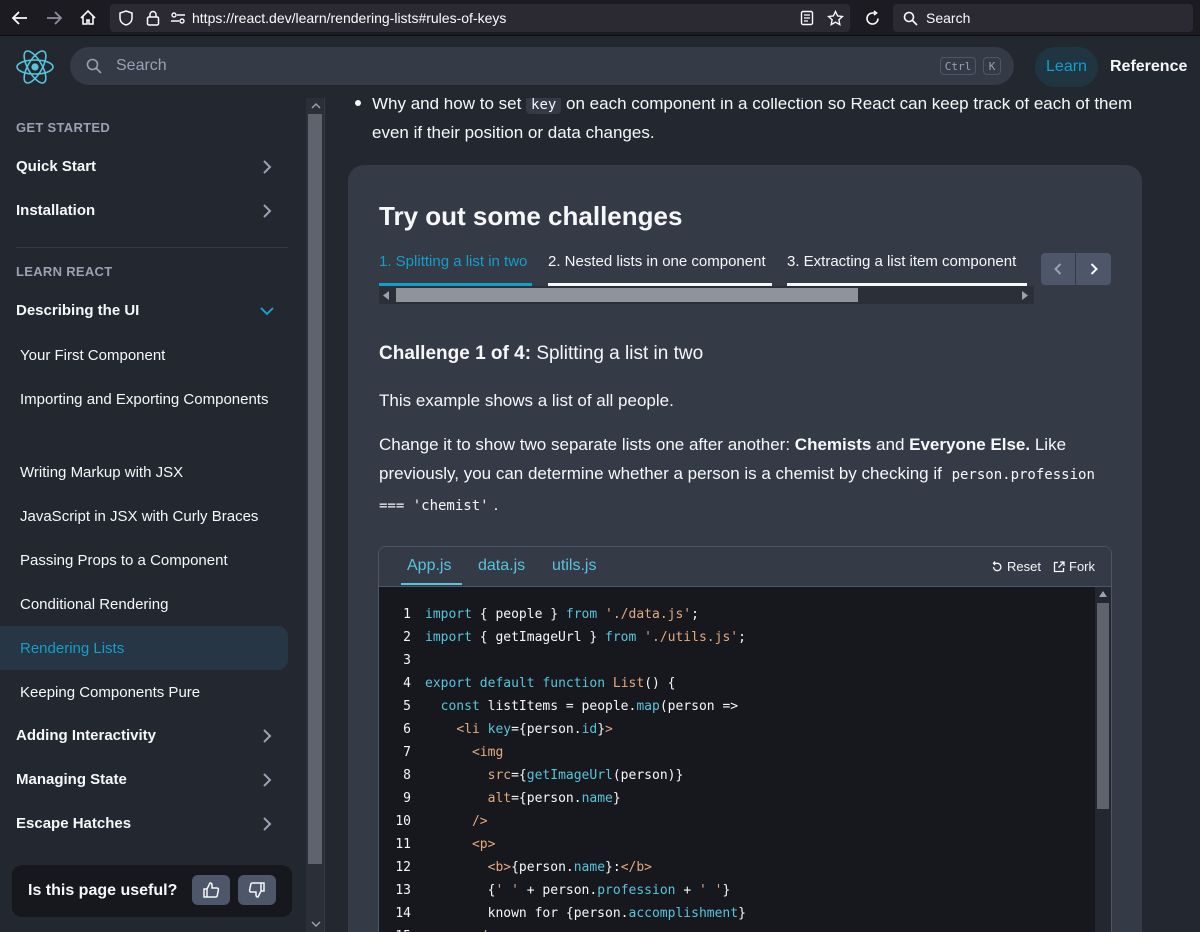  What do you see at coordinates (1148, 67) in the screenshot?
I see `nav-reference-link: Reference` at bounding box center [1148, 67].